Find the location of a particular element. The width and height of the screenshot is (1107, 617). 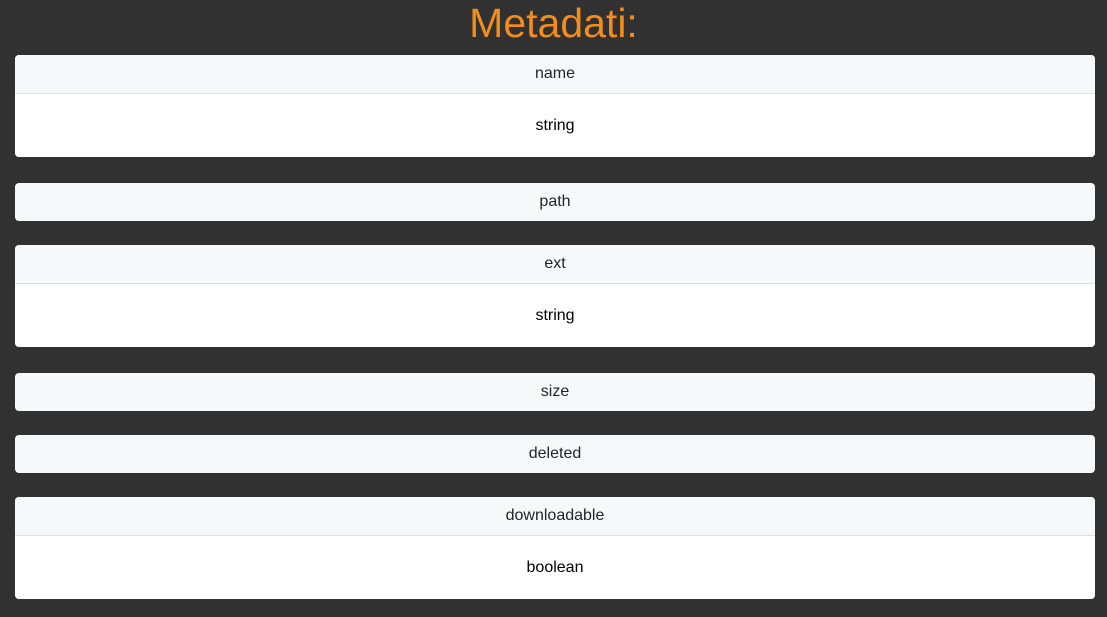

field-name-label: name is located at coordinates (555, 74).